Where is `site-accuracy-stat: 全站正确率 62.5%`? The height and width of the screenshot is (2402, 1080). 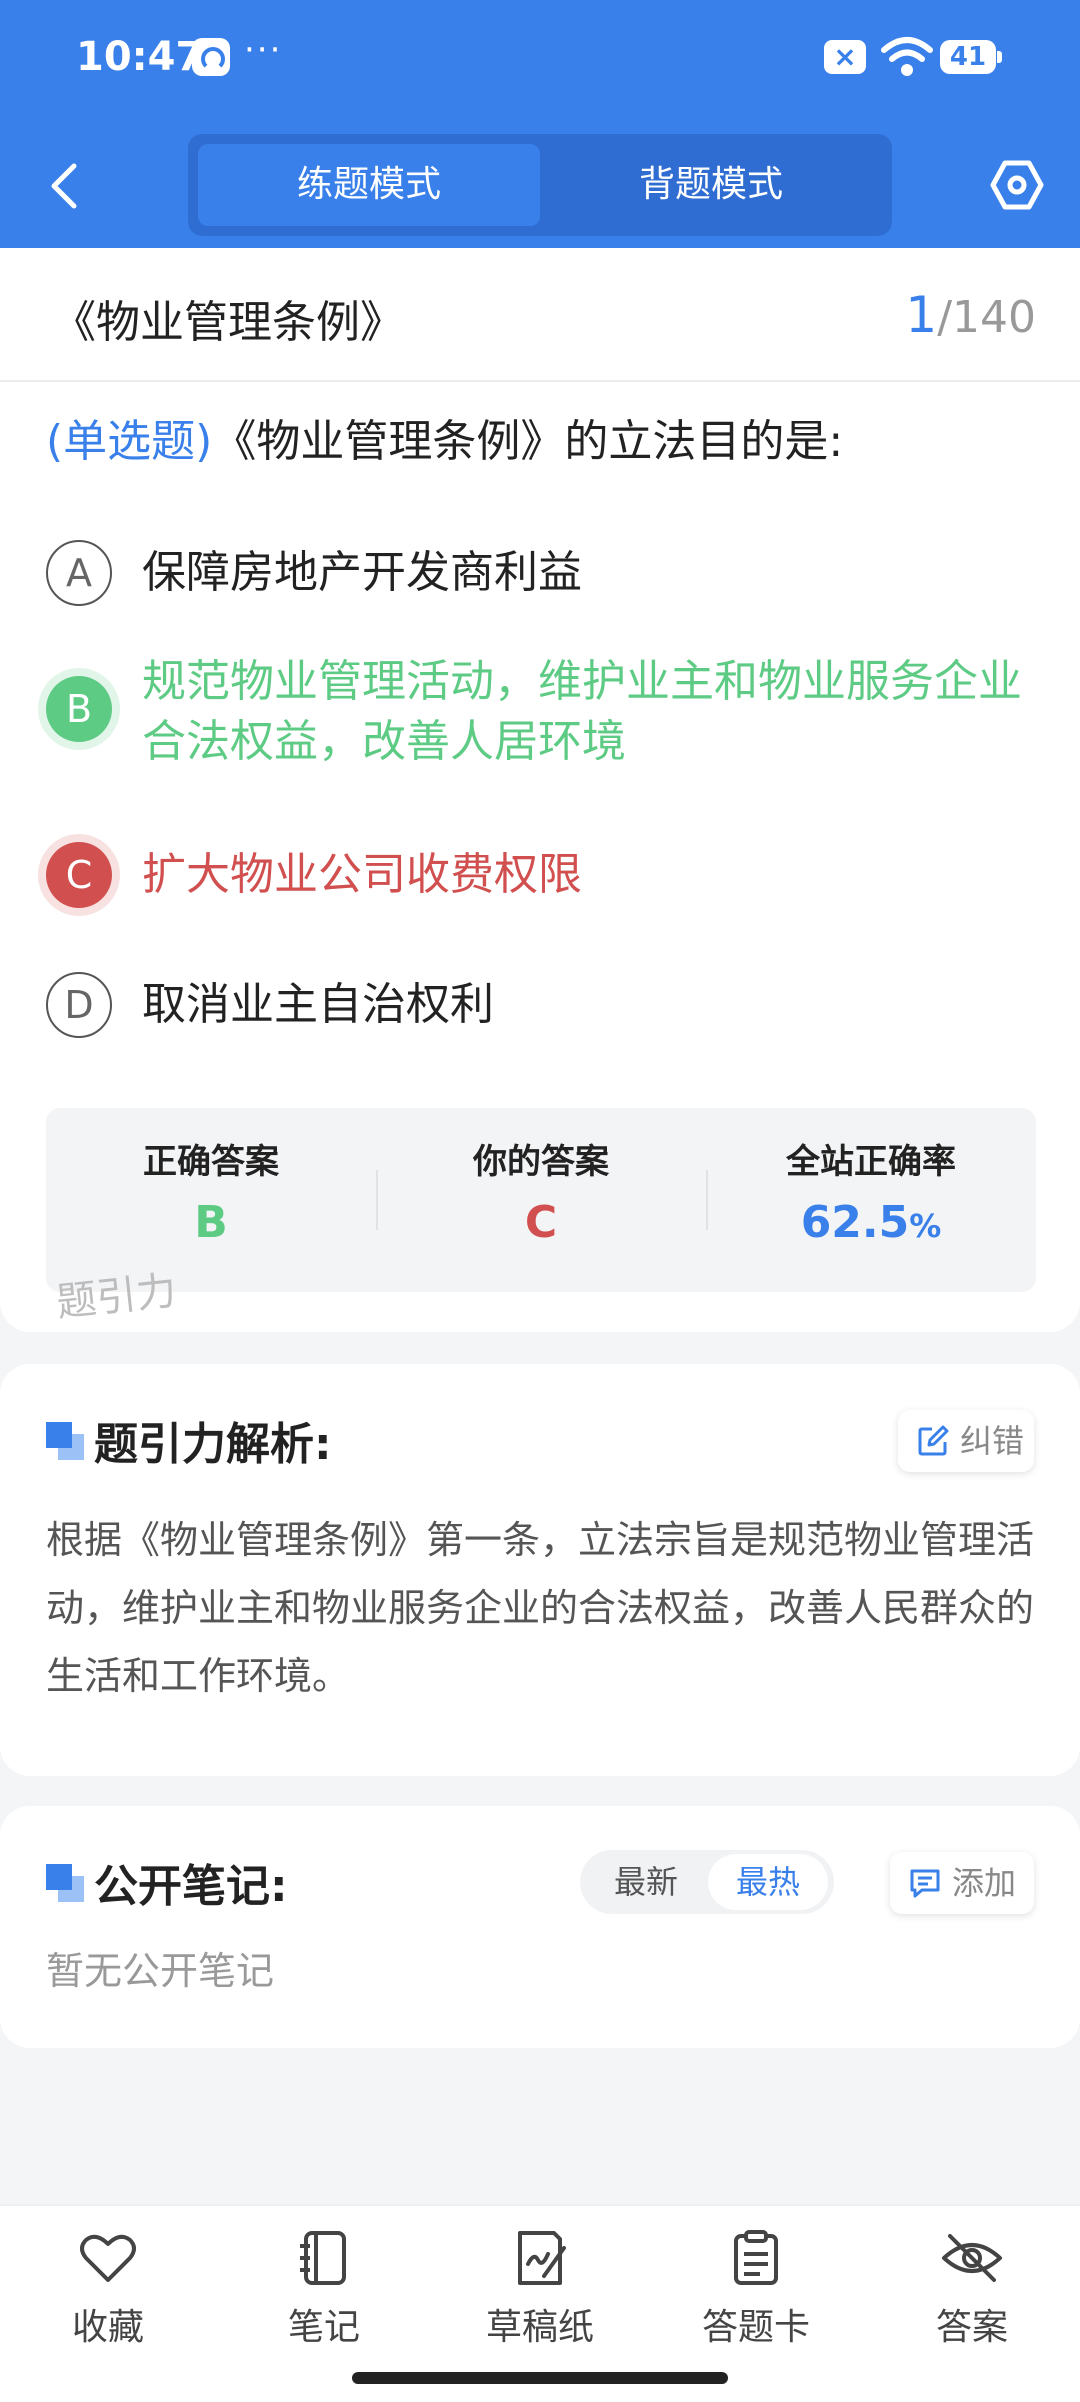
site-accuracy-stat: 全站正确率 62.5% is located at coordinates (871, 1200).